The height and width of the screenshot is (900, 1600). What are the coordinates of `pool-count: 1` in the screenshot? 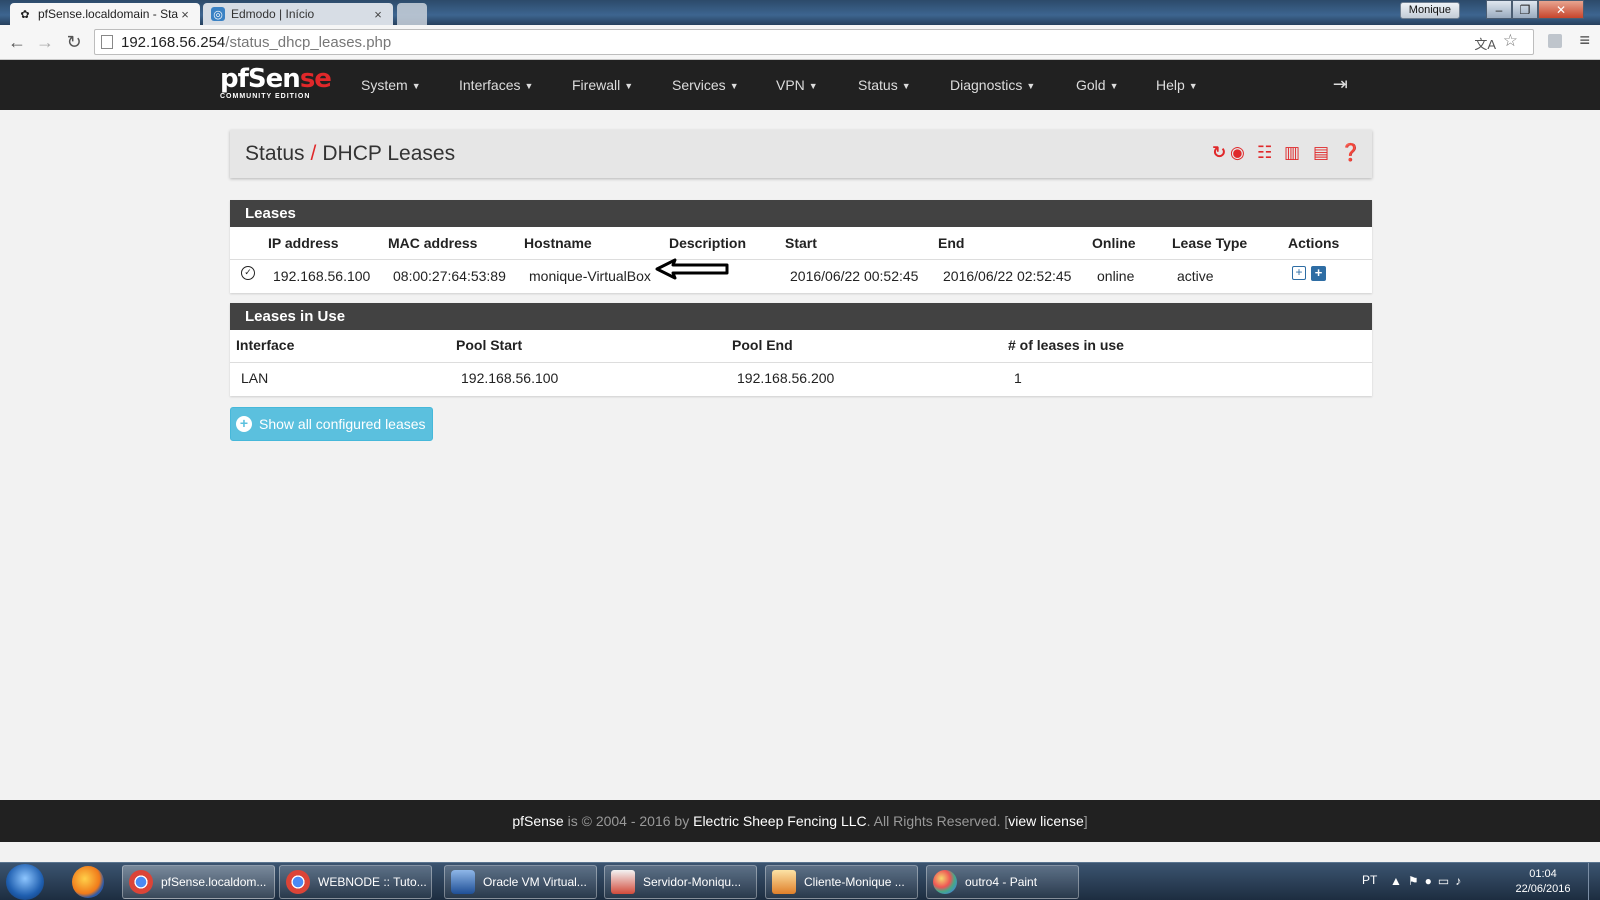 It's located at (1018, 378).